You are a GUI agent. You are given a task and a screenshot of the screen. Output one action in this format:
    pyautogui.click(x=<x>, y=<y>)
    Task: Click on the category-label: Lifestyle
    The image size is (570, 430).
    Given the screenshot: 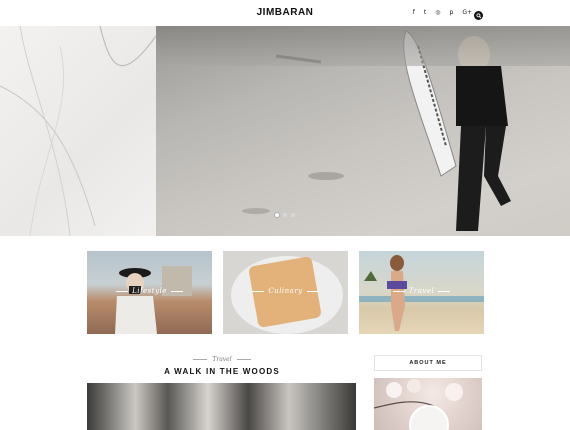 What is the action you would take?
    pyautogui.click(x=149, y=291)
    